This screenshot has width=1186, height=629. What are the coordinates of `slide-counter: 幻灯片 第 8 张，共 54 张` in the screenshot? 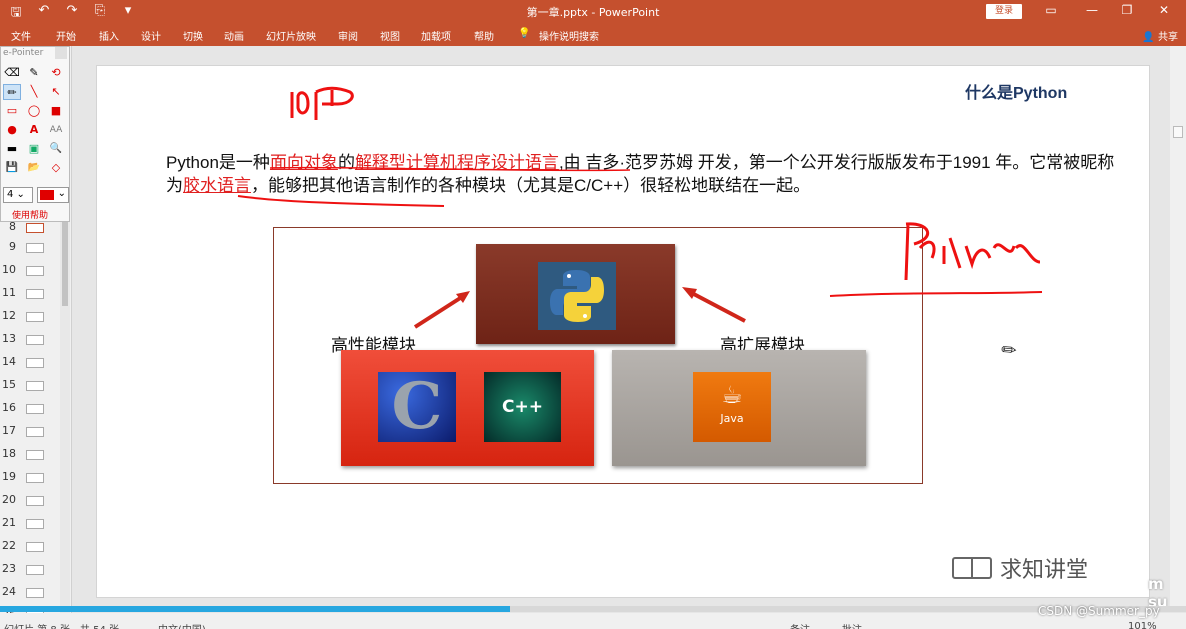 It's located at (61, 625).